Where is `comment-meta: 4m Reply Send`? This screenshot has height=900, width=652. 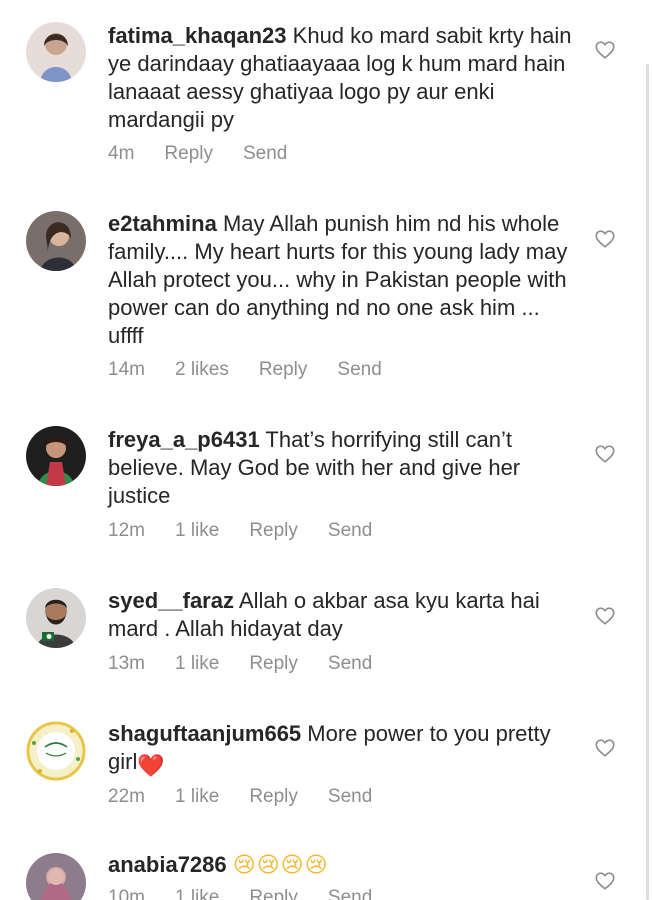 comment-meta: 4m Reply Send is located at coordinates (212, 154).